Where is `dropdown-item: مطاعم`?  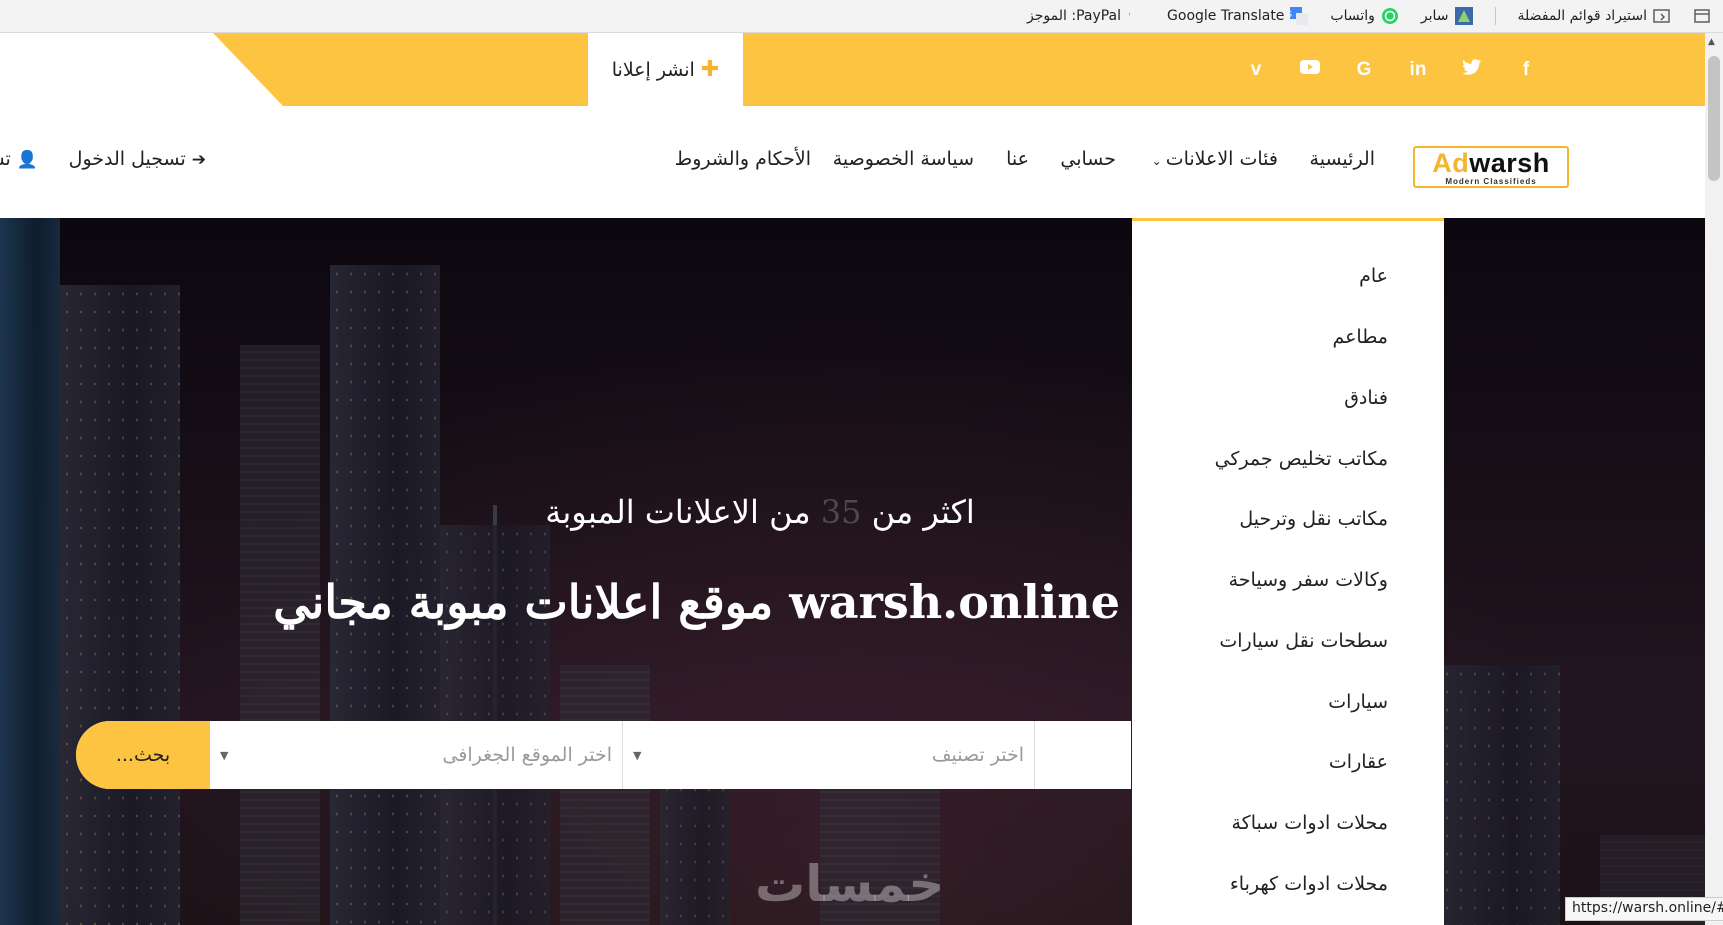
dropdown-item: مطاعم is located at coordinates (1360, 337).